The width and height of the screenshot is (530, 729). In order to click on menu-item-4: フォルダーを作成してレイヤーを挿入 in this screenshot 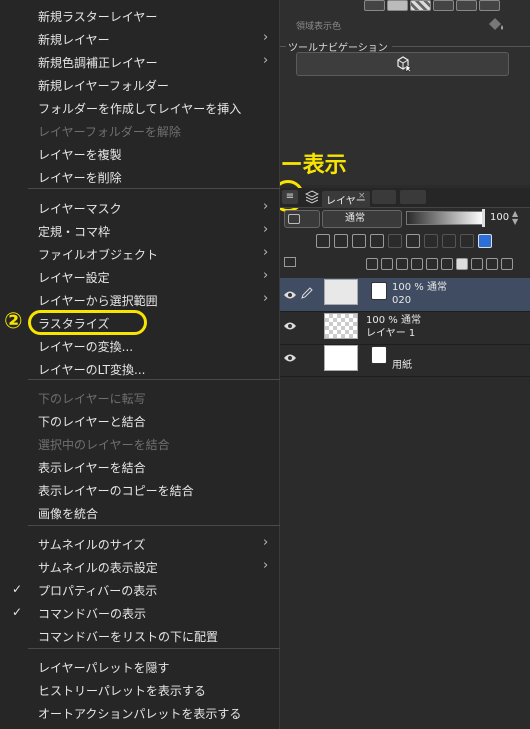, I will do `click(140, 107)`.